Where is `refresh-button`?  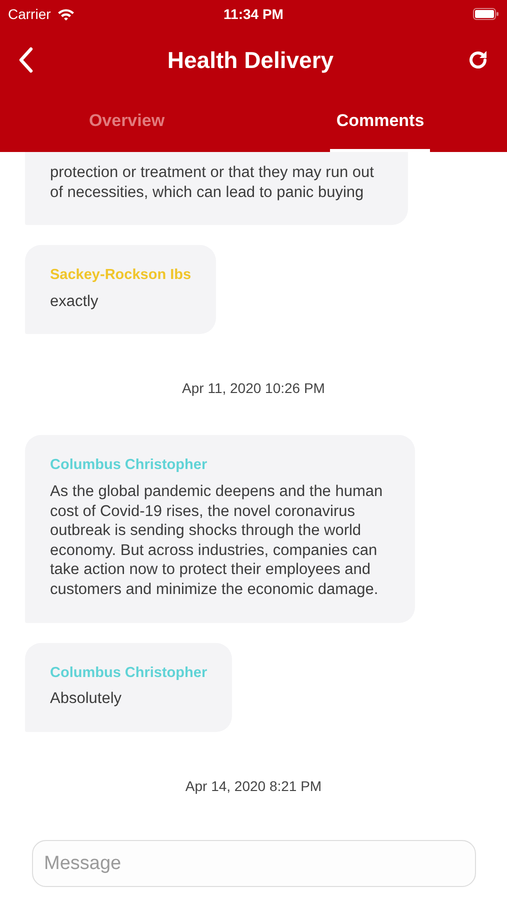
refresh-button is located at coordinates (477, 60).